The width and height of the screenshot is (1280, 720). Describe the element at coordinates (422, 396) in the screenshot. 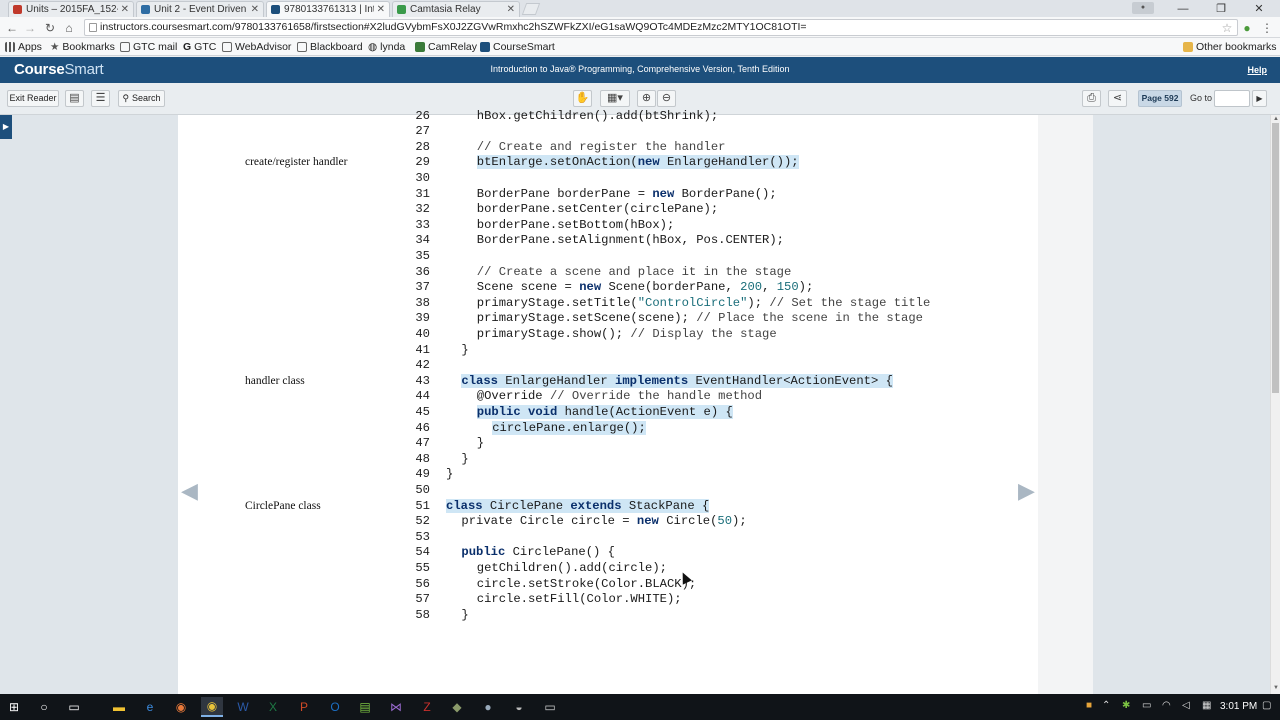

I see `line-number: 44` at that location.